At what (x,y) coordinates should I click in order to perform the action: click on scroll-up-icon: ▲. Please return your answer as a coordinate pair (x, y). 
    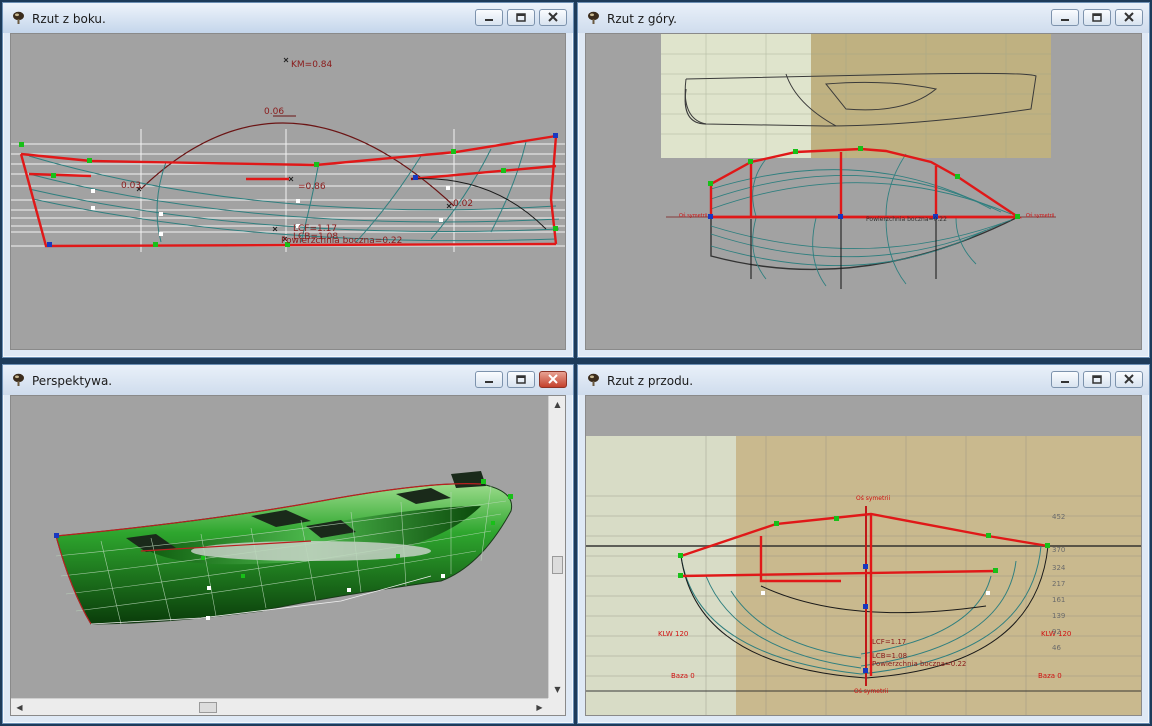
    Looking at the image, I should click on (557, 404).